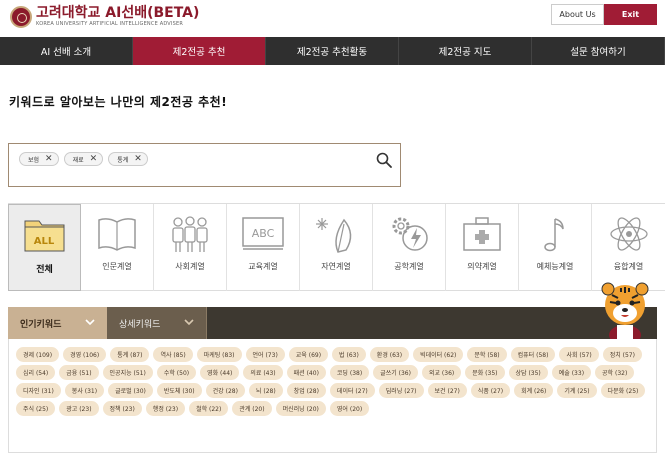 The image size is (665, 458). I want to click on keyword-chip: 식품 (27), so click(490, 390).